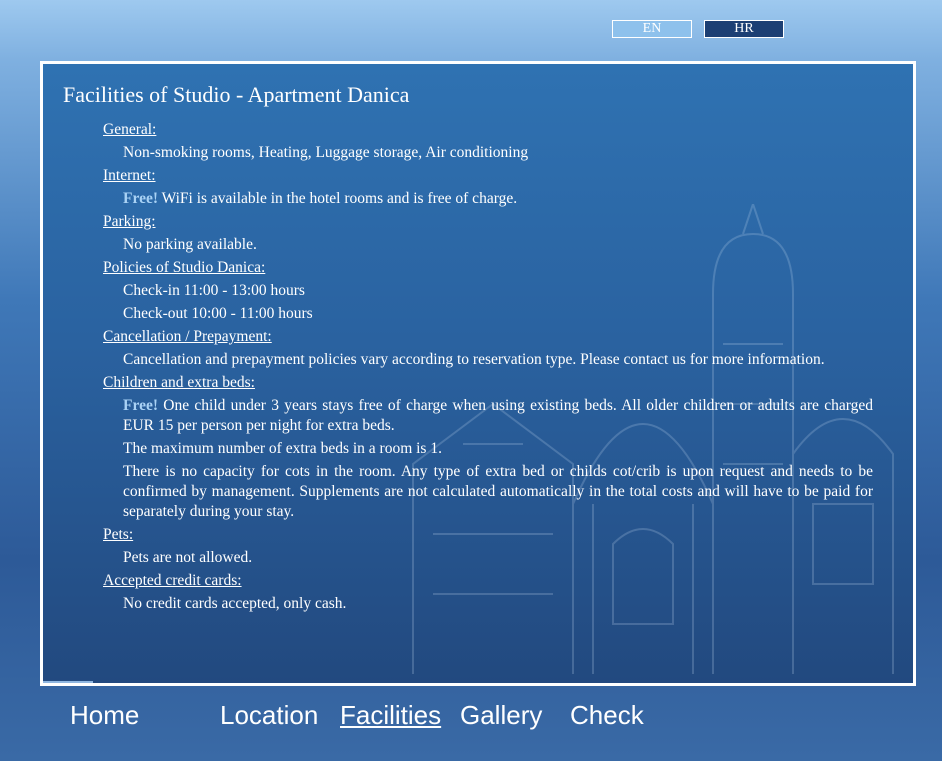  I want to click on section-internet-link: Internet:, so click(489, 176).